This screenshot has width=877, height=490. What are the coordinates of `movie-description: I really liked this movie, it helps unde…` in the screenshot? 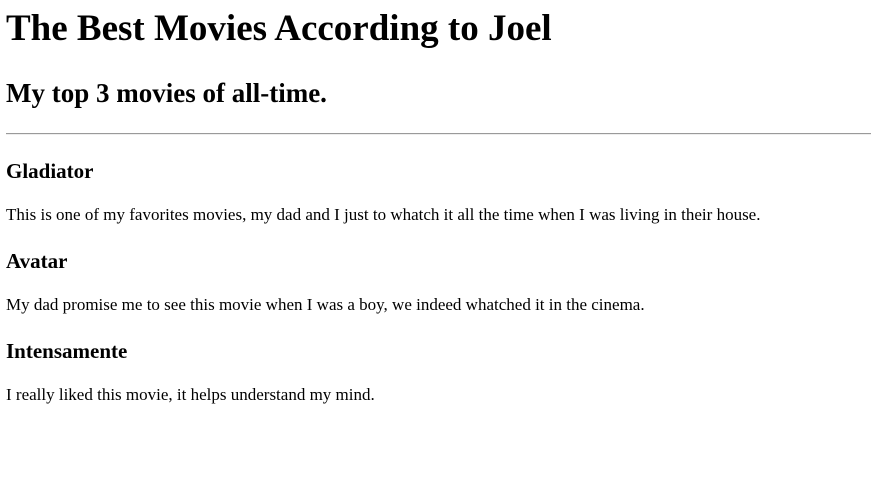 It's located at (190, 394).